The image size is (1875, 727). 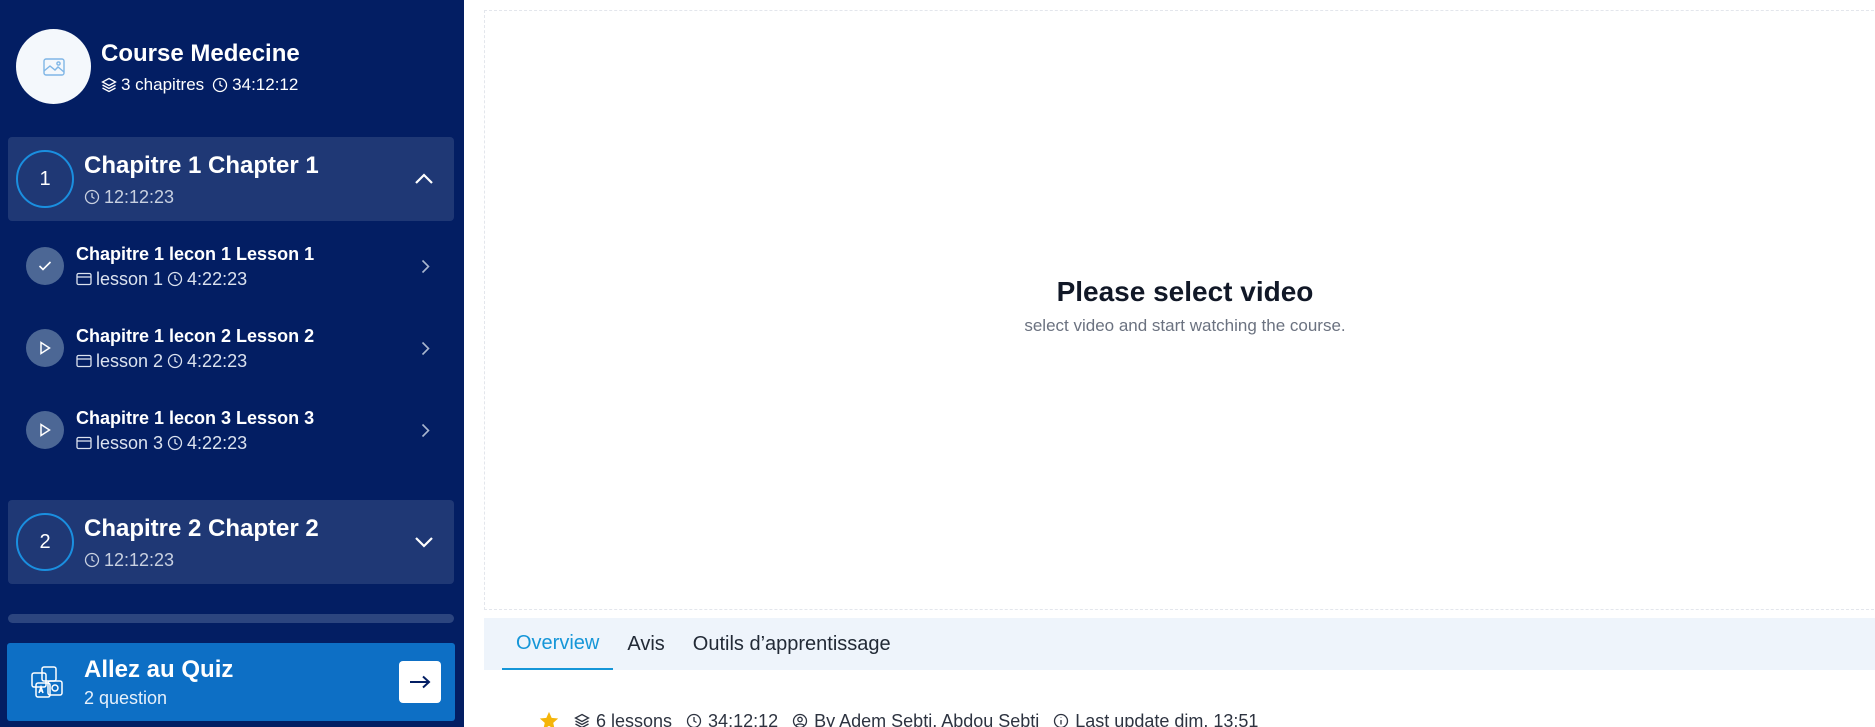 What do you see at coordinates (126, 697) in the screenshot?
I see `quiz-question-count: 2 question` at bounding box center [126, 697].